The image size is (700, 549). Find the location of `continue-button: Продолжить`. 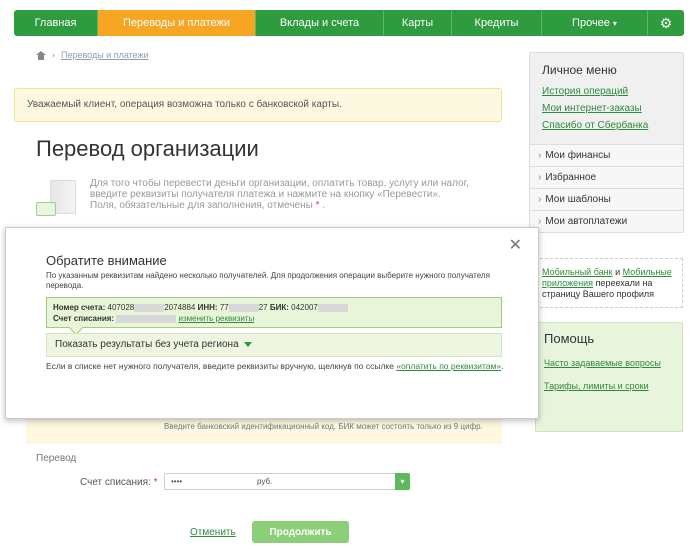

continue-button: Продолжить is located at coordinates (300, 532).